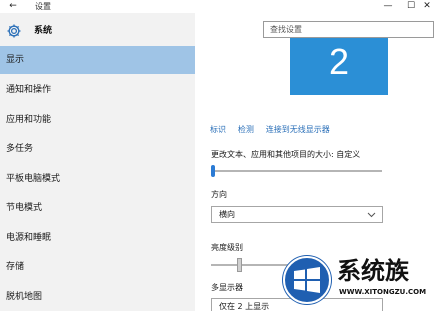 This screenshot has height=311, width=434. I want to click on back-arrow-icon: ←, so click(13, 6).